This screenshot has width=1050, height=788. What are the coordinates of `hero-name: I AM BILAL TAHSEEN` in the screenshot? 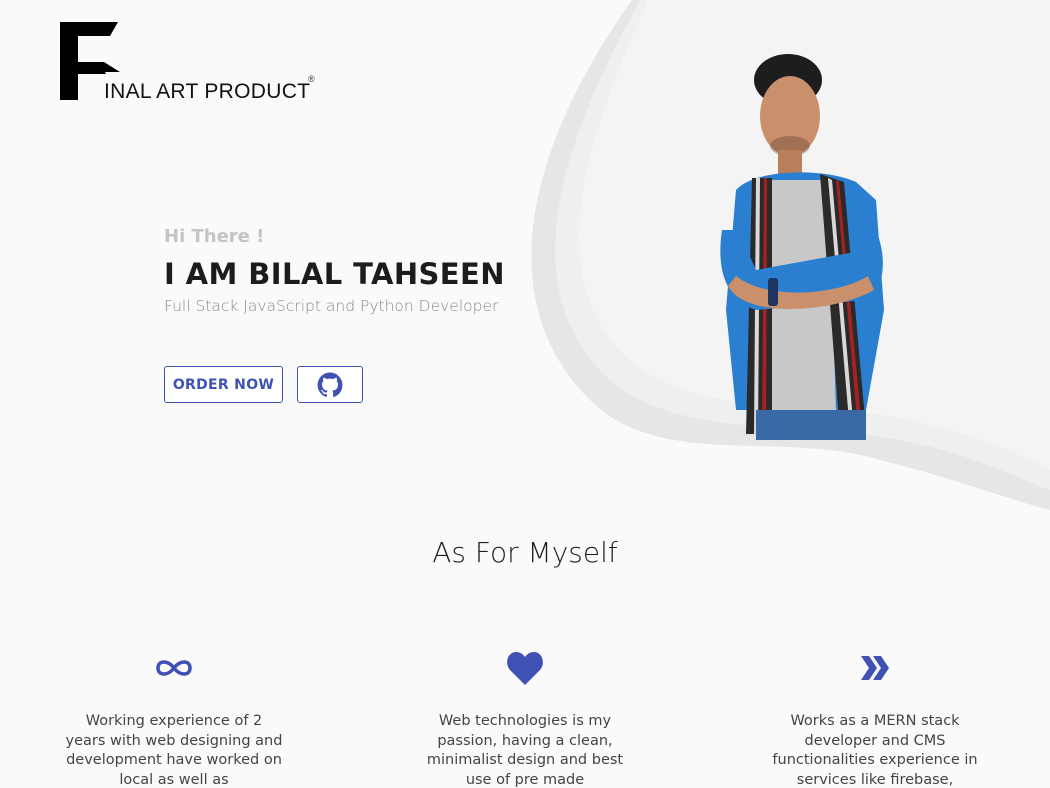 It's located at (334, 274).